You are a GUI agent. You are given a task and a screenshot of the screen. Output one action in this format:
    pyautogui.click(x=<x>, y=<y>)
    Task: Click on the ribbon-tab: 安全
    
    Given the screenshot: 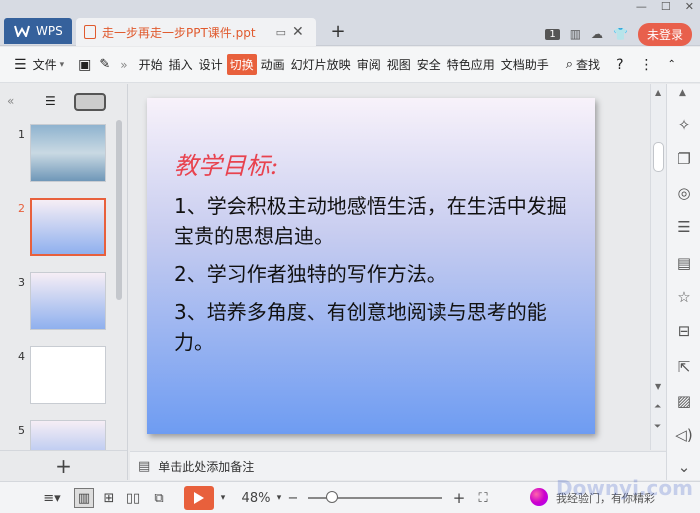 What is the action you would take?
    pyautogui.click(x=429, y=64)
    